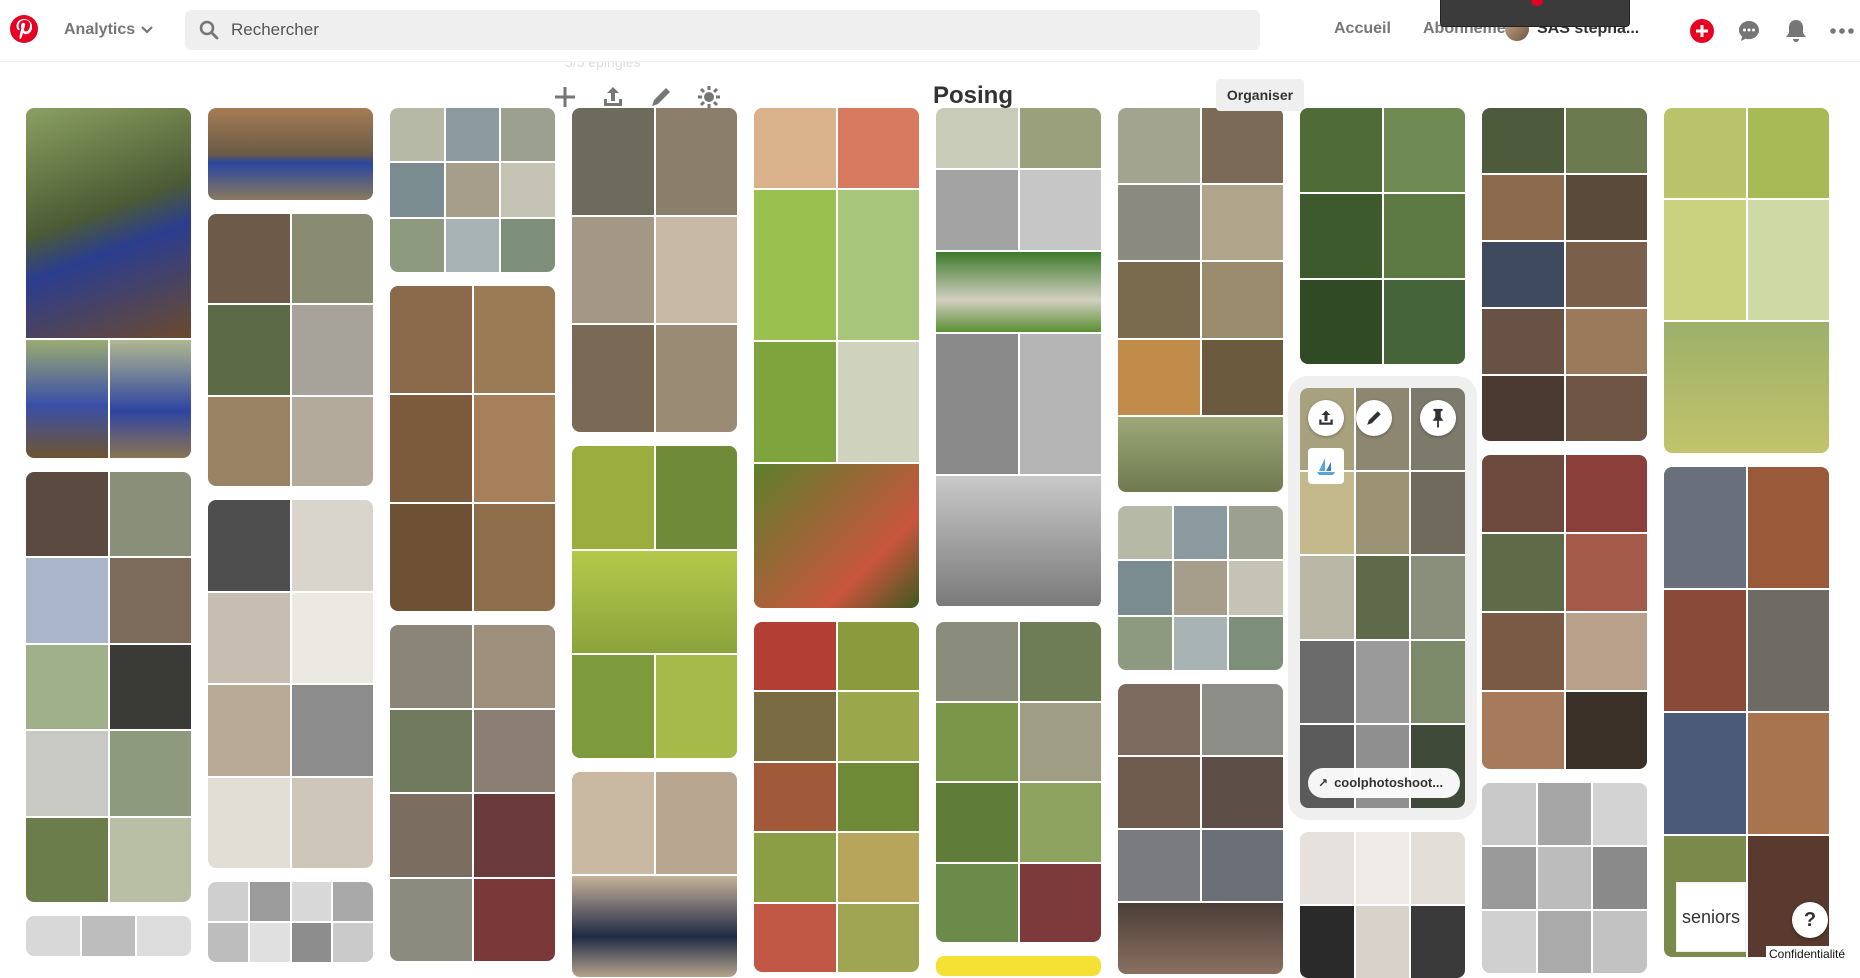 This screenshot has height=978, width=1860. Describe the element at coordinates (973, 95) in the screenshot. I see `board-title: Posing` at that location.